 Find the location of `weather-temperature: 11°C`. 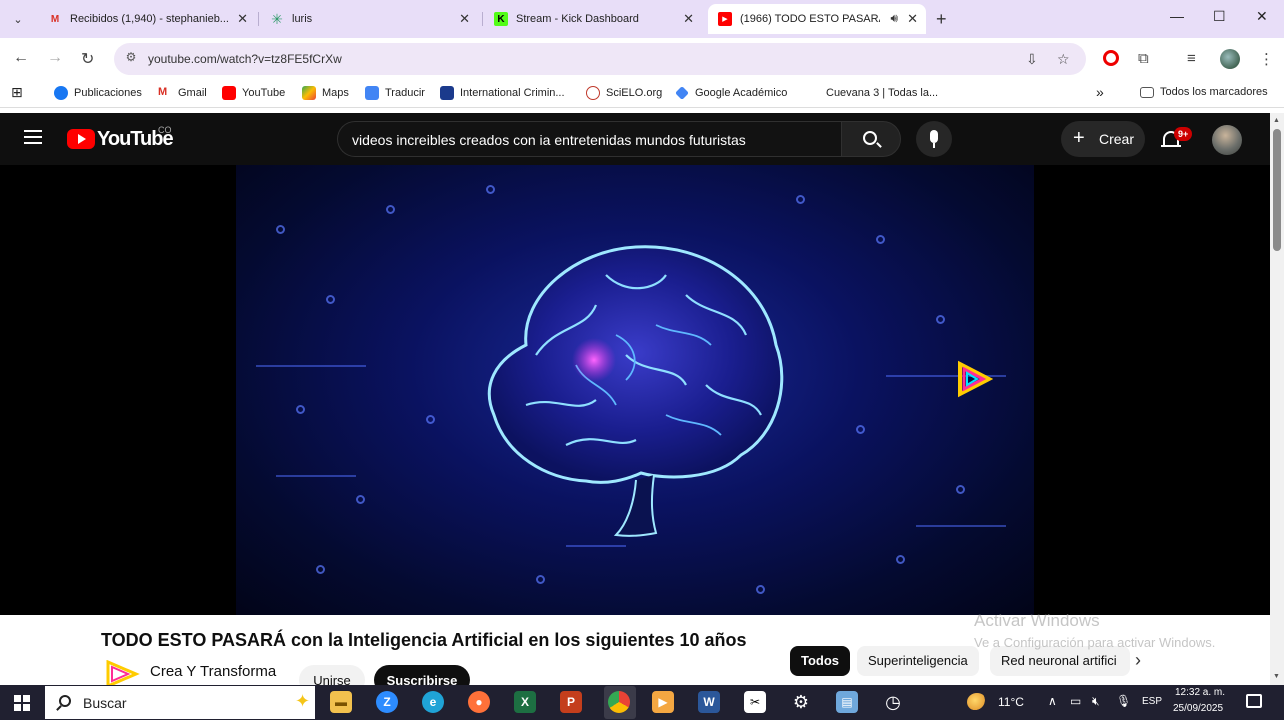

weather-temperature: 11°C is located at coordinates (1011, 702).